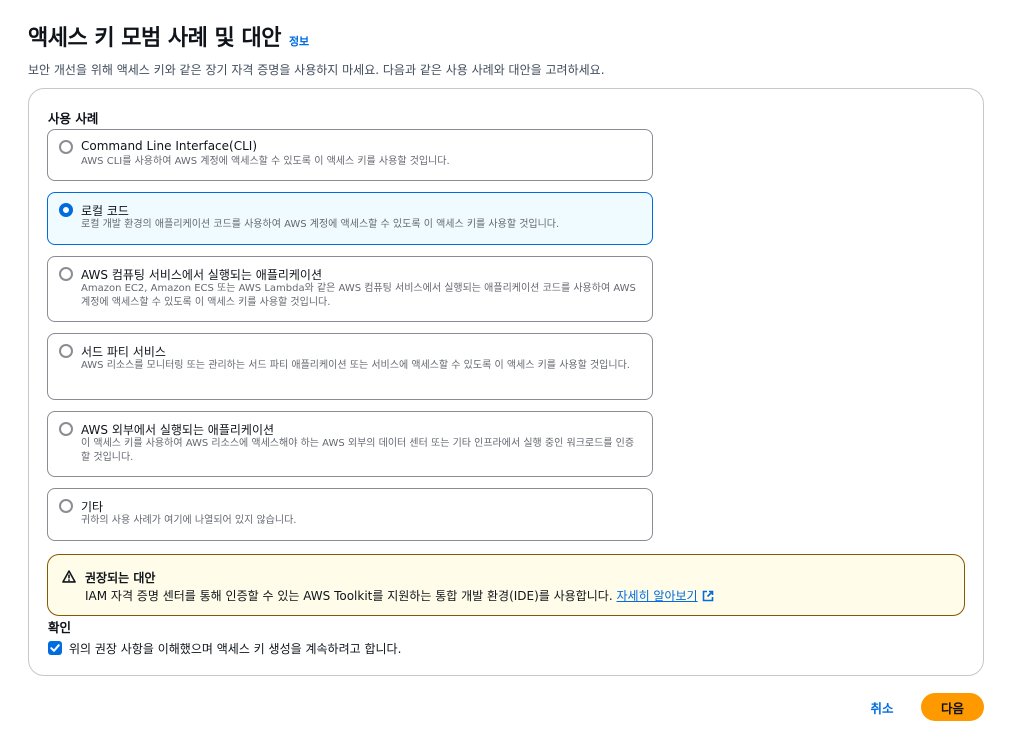 This screenshot has width=1010, height=745. I want to click on option-title: 서드 파티 서비스, so click(123, 352).